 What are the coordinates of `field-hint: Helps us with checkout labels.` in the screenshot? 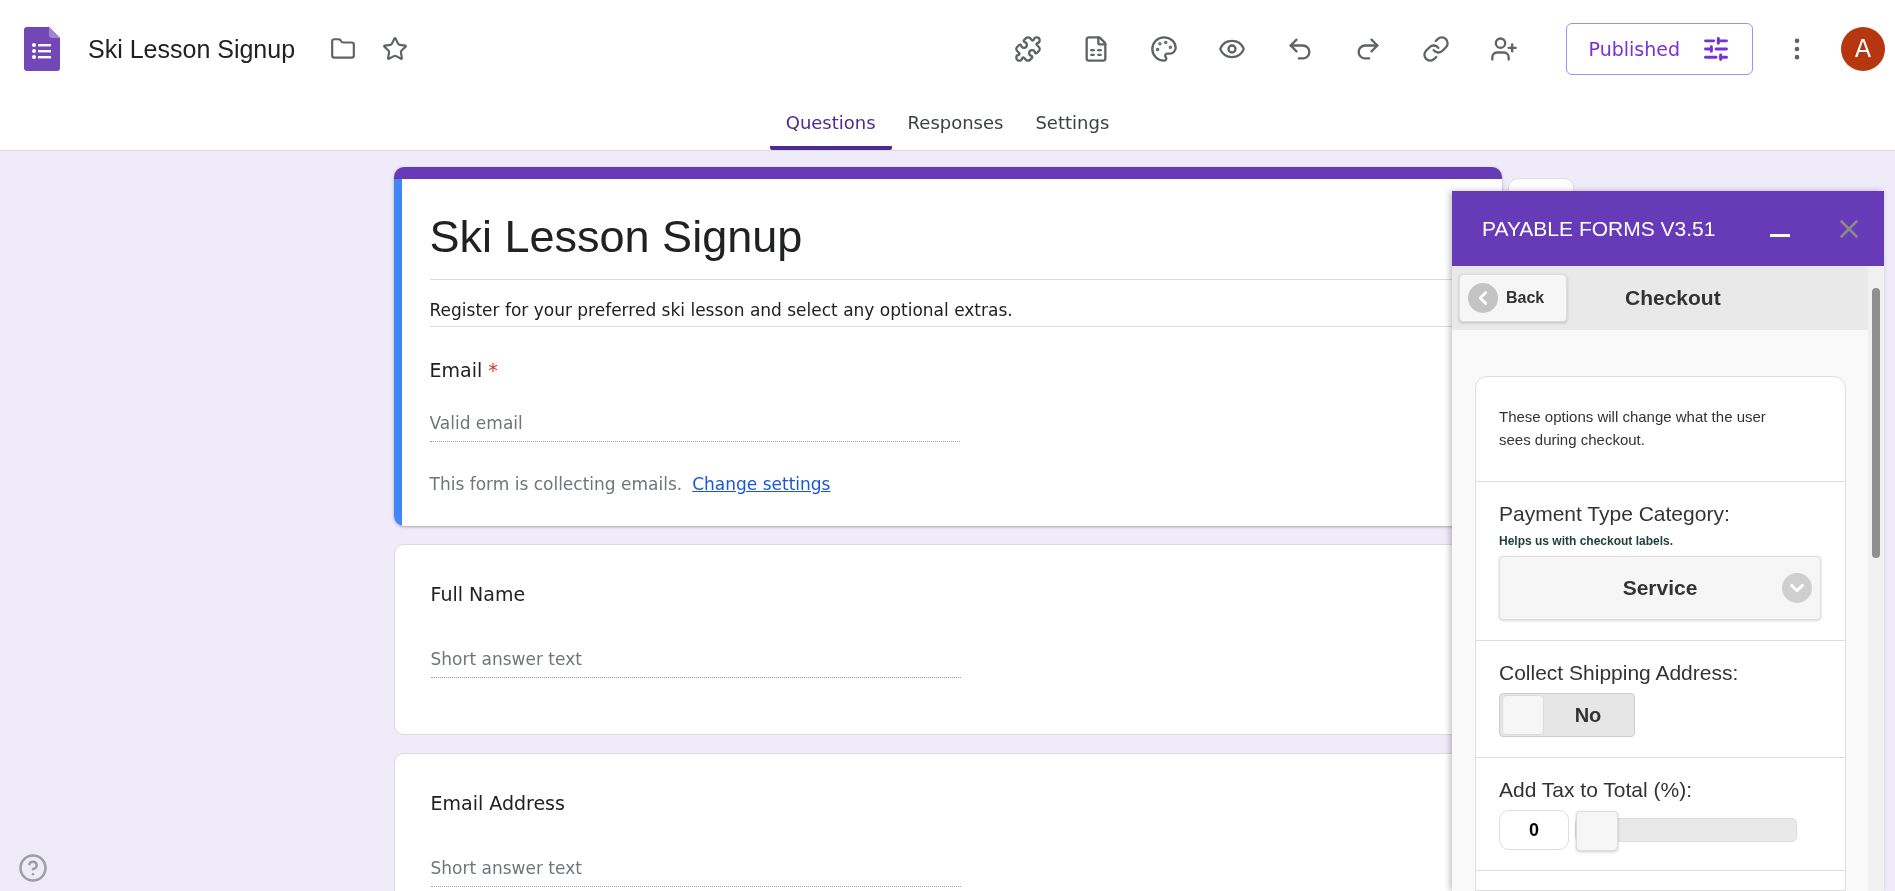 It's located at (1586, 541).